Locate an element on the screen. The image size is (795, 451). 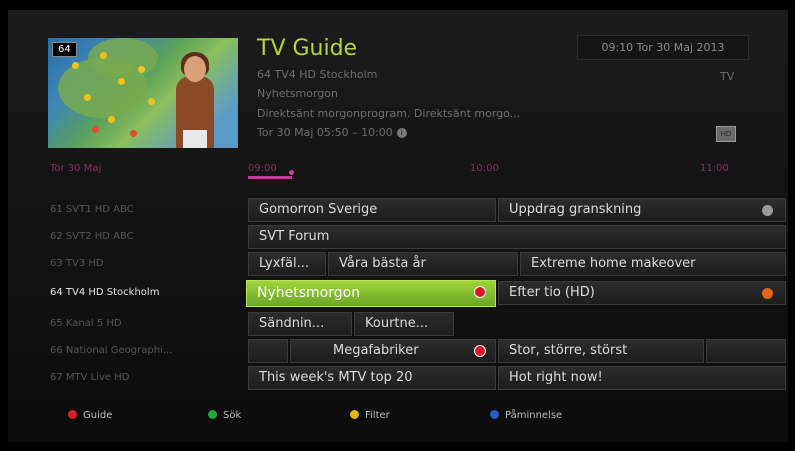
program-title: This week's MTV top 20 is located at coordinates (336, 377).